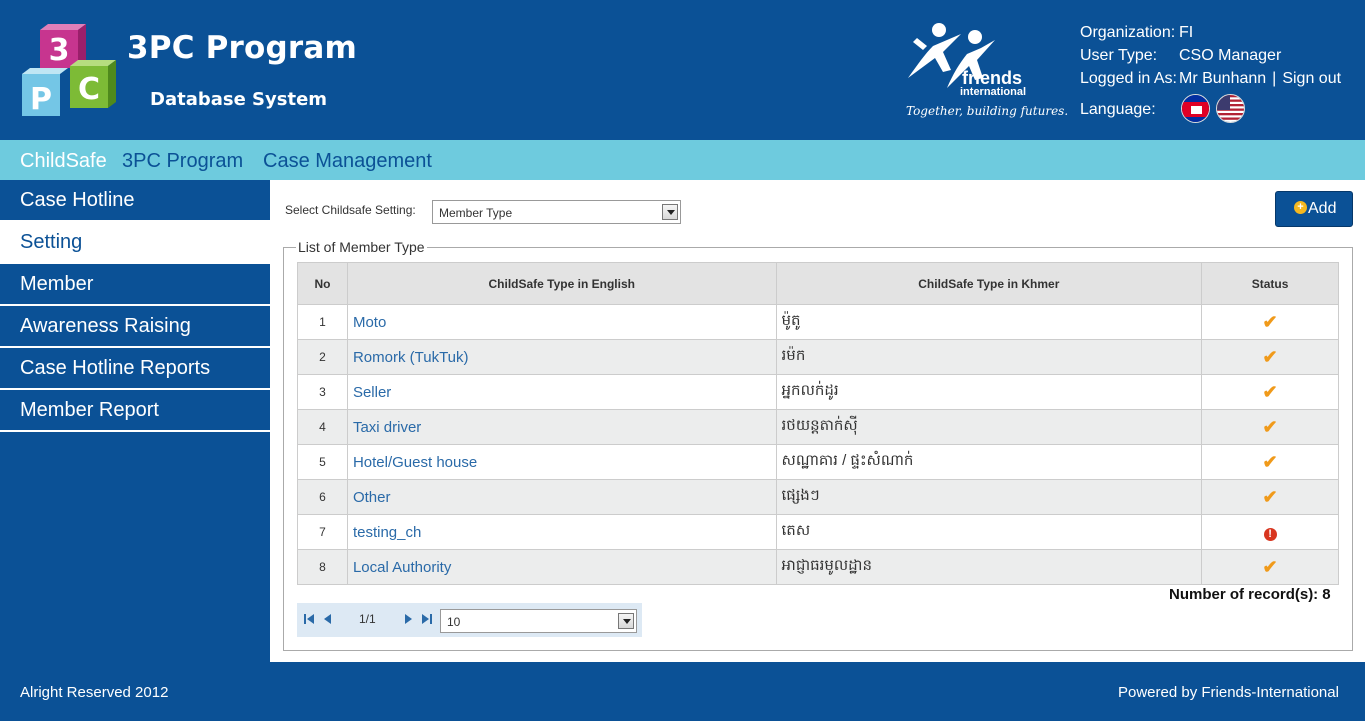 Image resolution: width=1365 pixels, height=721 pixels. Describe the element at coordinates (242, 48) in the screenshot. I see `brand-title: 3PC Program` at that location.